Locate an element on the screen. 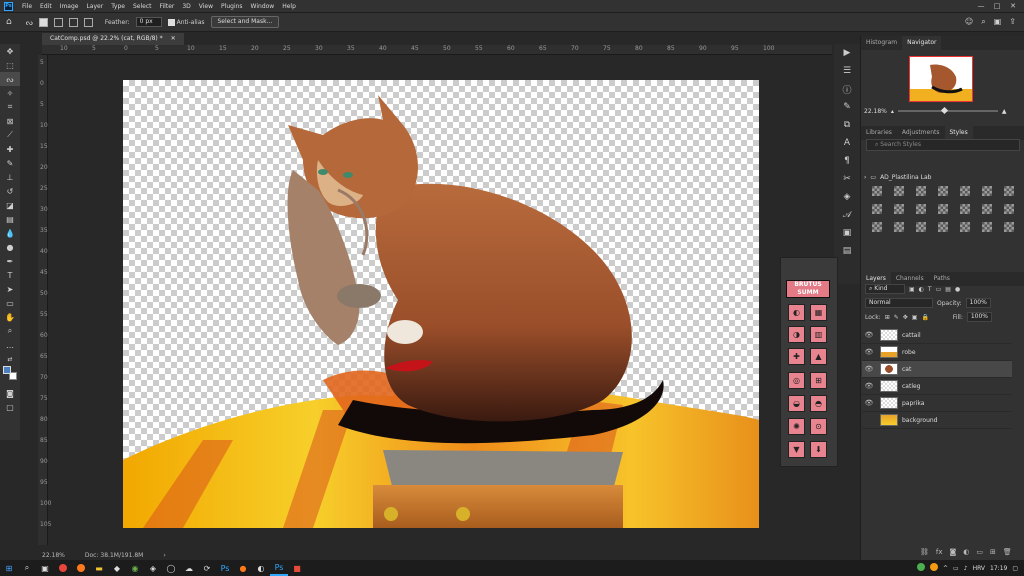 The width and height of the screenshot is (1024, 576). filter-toggle-icon: ● is located at coordinates (957, 289).